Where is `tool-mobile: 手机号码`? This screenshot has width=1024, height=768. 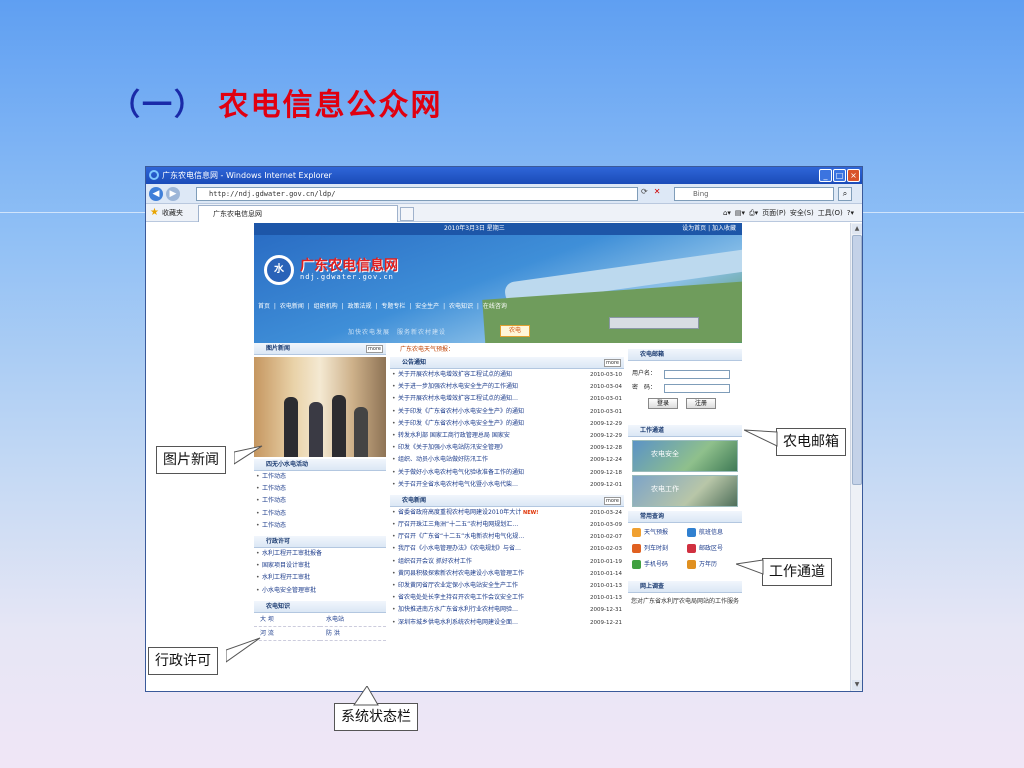 tool-mobile: 手机号码 is located at coordinates (657, 565).